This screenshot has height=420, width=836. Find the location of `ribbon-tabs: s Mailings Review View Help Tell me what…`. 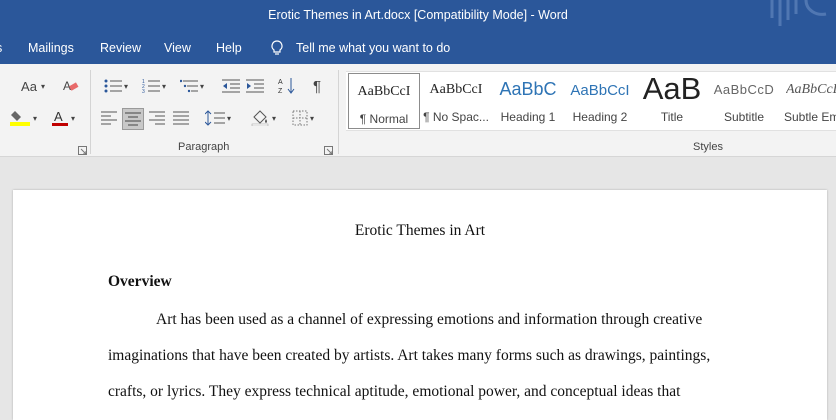

ribbon-tabs: s Mailings Review View Help Tell me what… is located at coordinates (418, 48).